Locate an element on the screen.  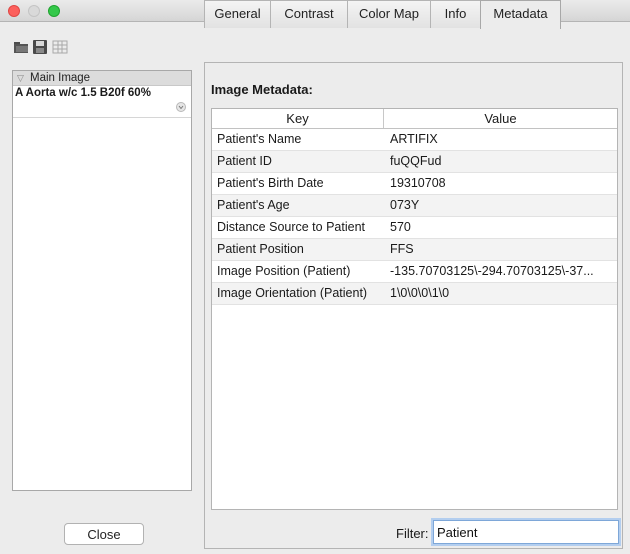
metadata-heading: Image Metadata: is located at coordinates (262, 89).